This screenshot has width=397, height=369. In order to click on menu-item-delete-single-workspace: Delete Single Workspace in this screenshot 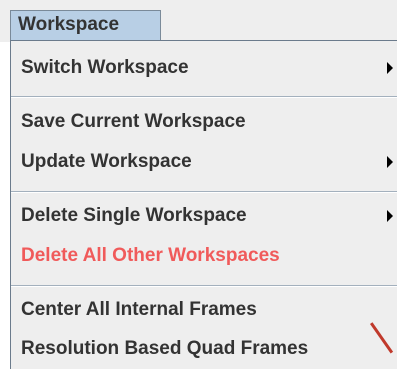, I will do `click(204, 216)`.